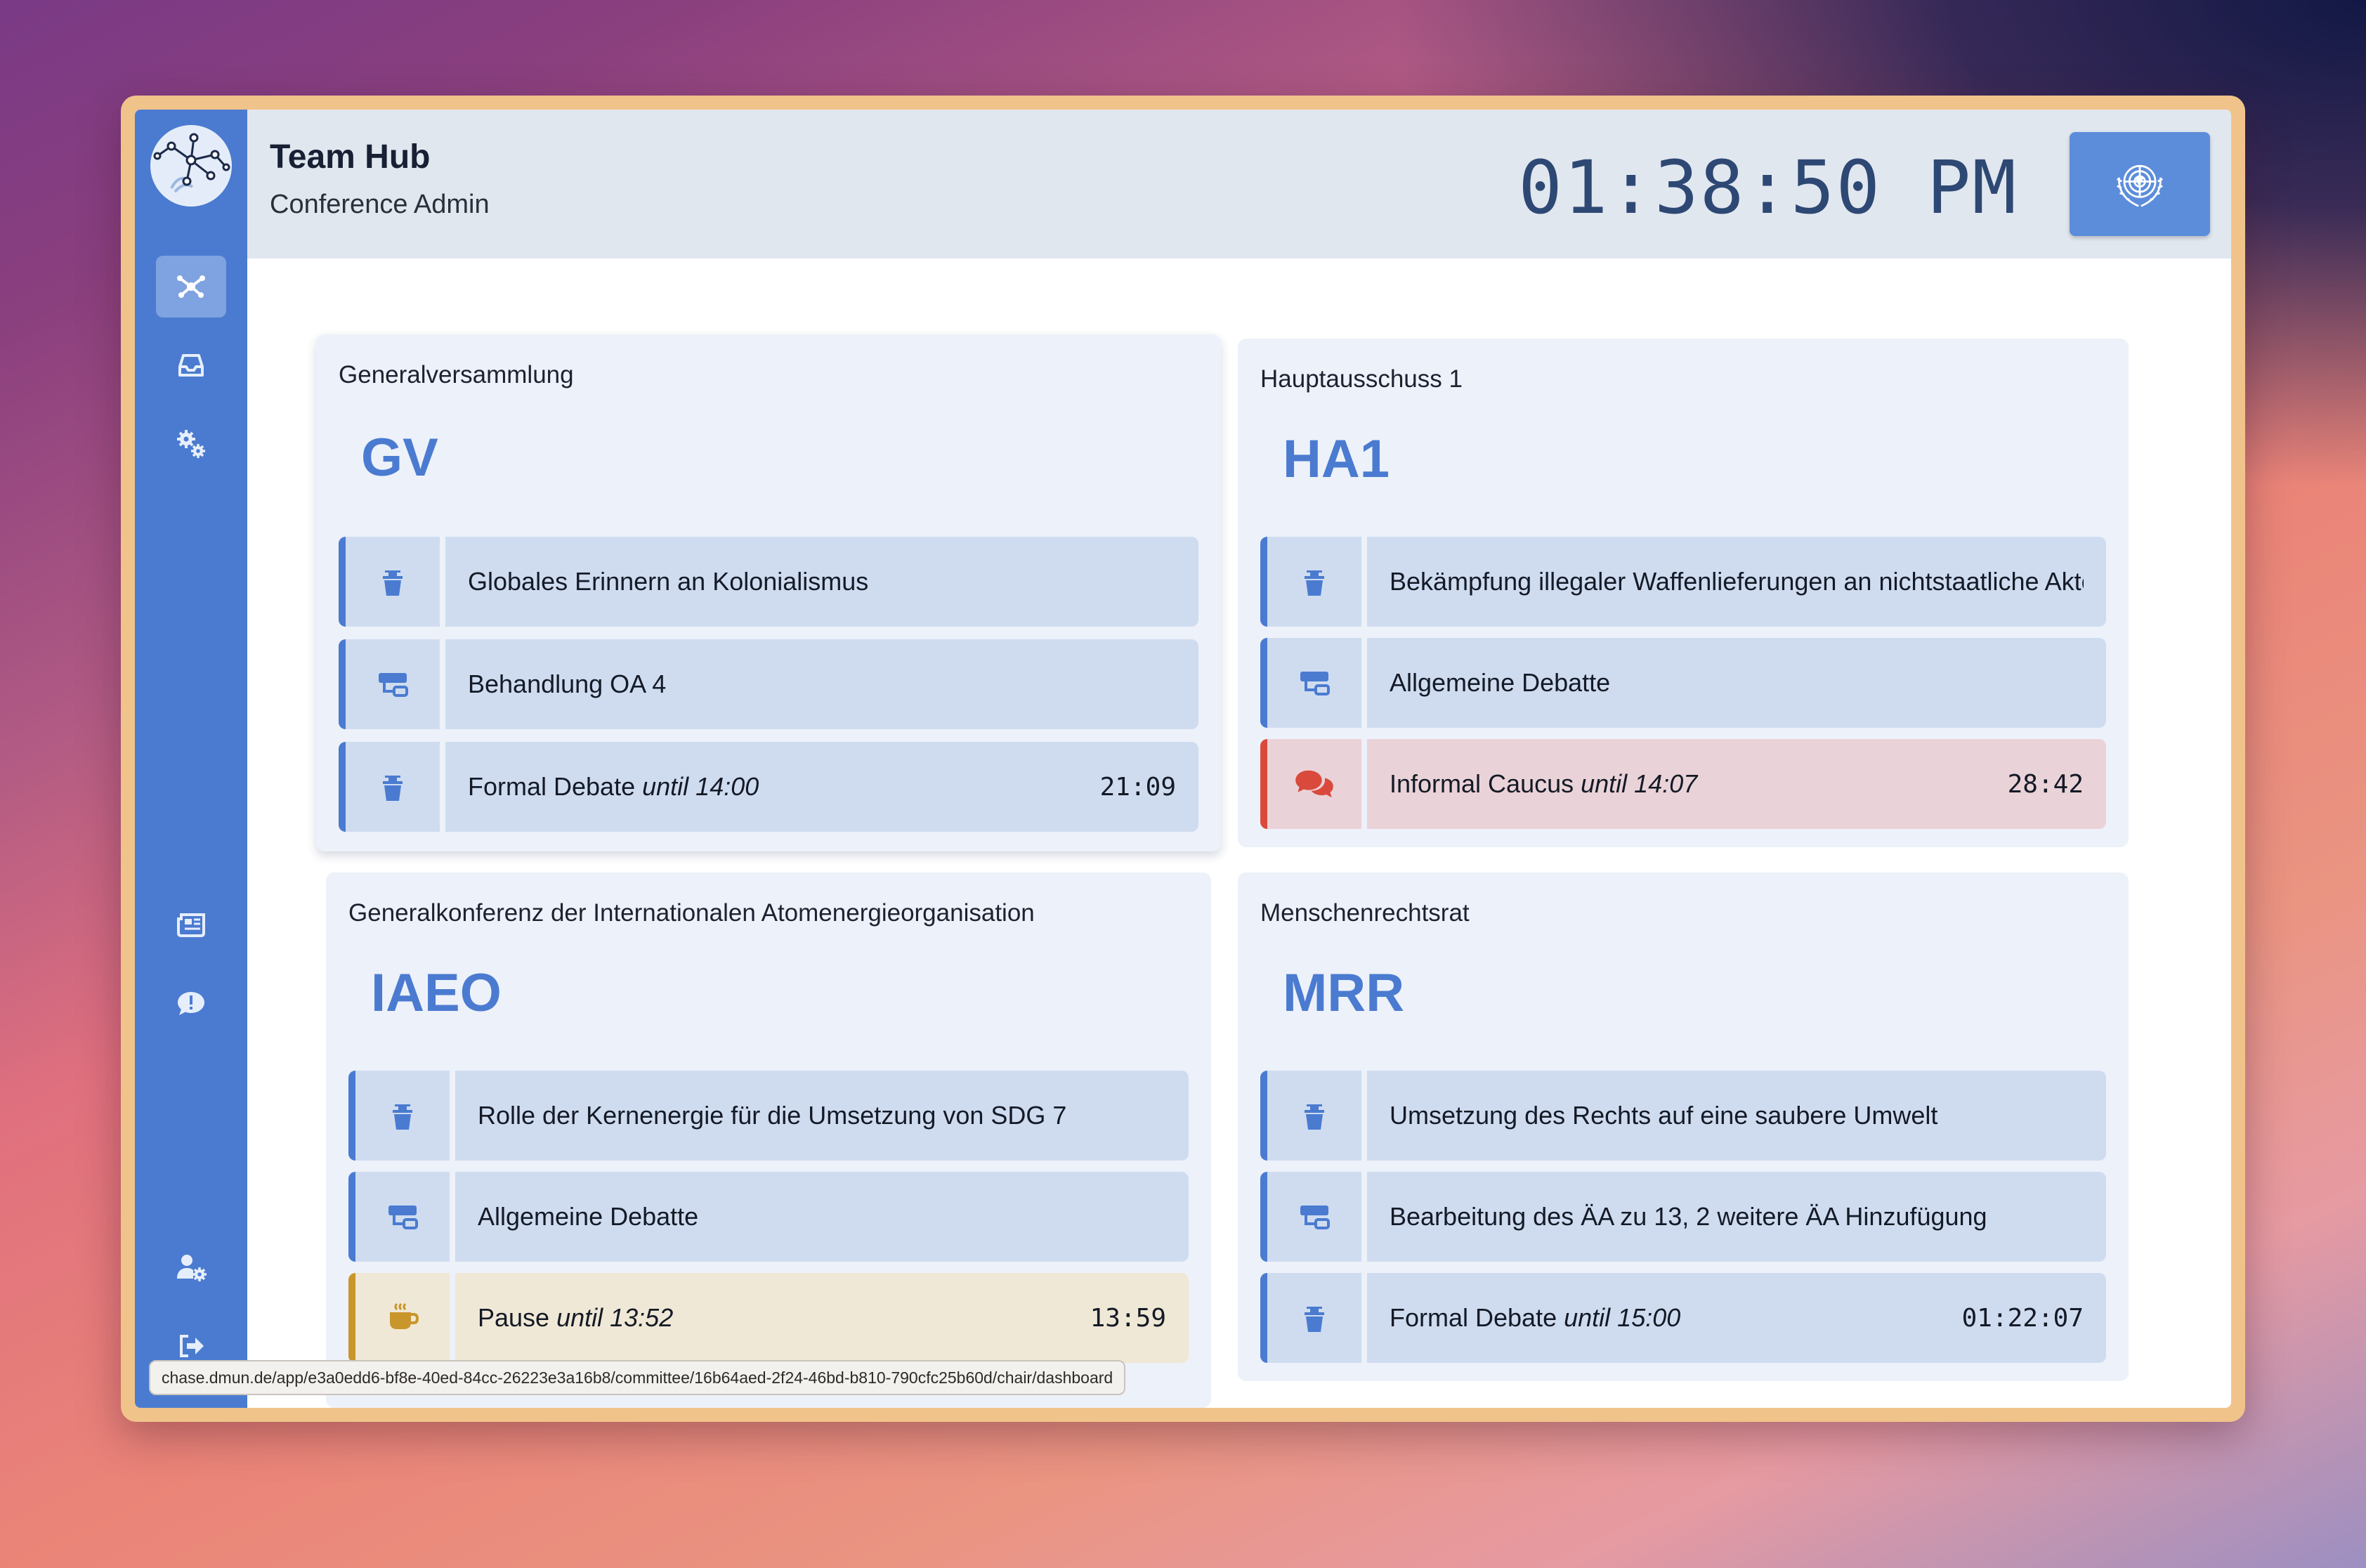 The width and height of the screenshot is (2366, 1568). What do you see at coordinates (1365, 913) in the screenshot?
I see `committee-name: Menschenrechtsrat` at bounding box center [1365, 913].